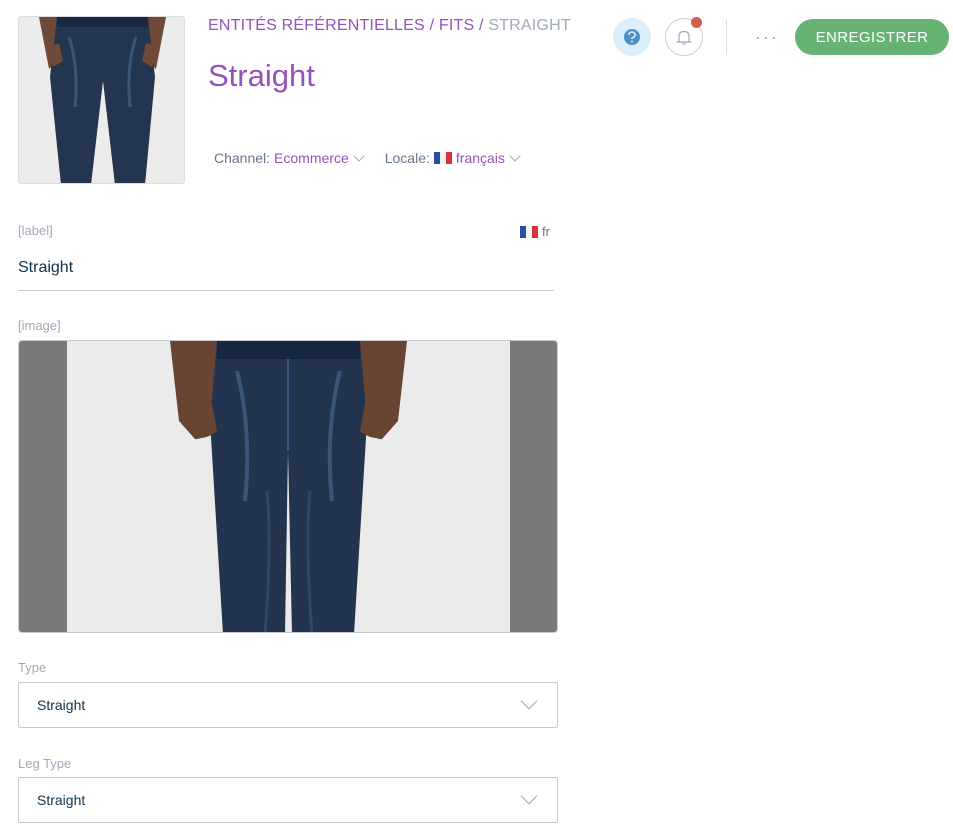 Image resolution: width=953 pixels, height=827 pixels. I want to click on leg-type-select: Straight, so click(288, 800).